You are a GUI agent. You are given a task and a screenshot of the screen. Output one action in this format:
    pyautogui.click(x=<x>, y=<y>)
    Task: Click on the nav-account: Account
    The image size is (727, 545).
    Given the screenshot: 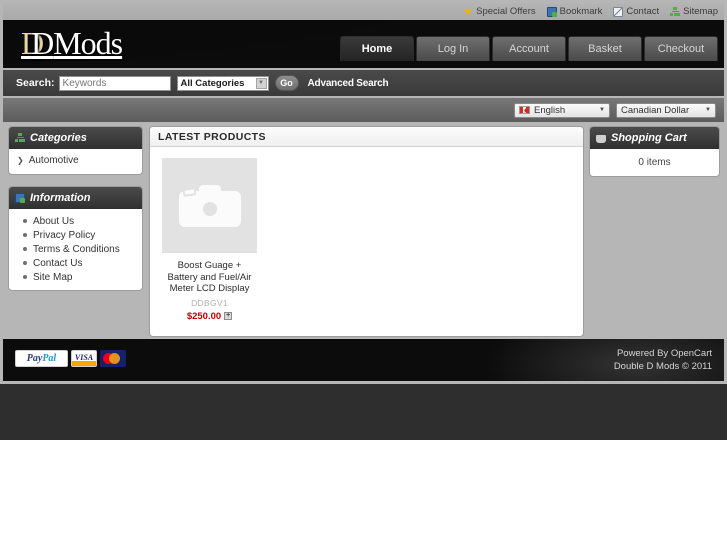 What is the action you would take?
    pyautogui.click(x=529, y=48)
    